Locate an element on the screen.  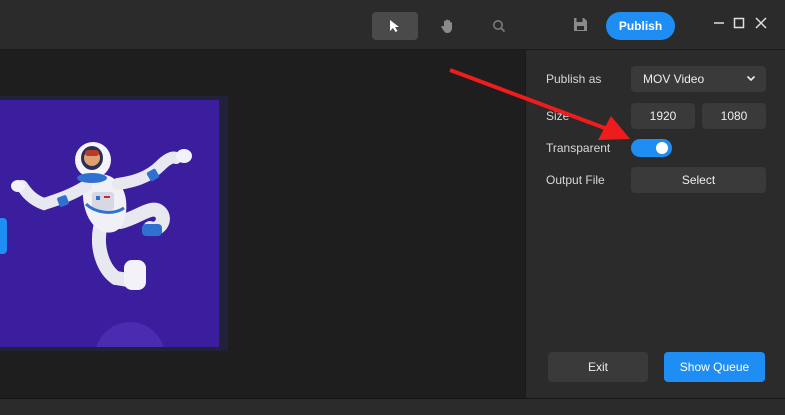
maximize-icon is located at coordinates (739, 23).